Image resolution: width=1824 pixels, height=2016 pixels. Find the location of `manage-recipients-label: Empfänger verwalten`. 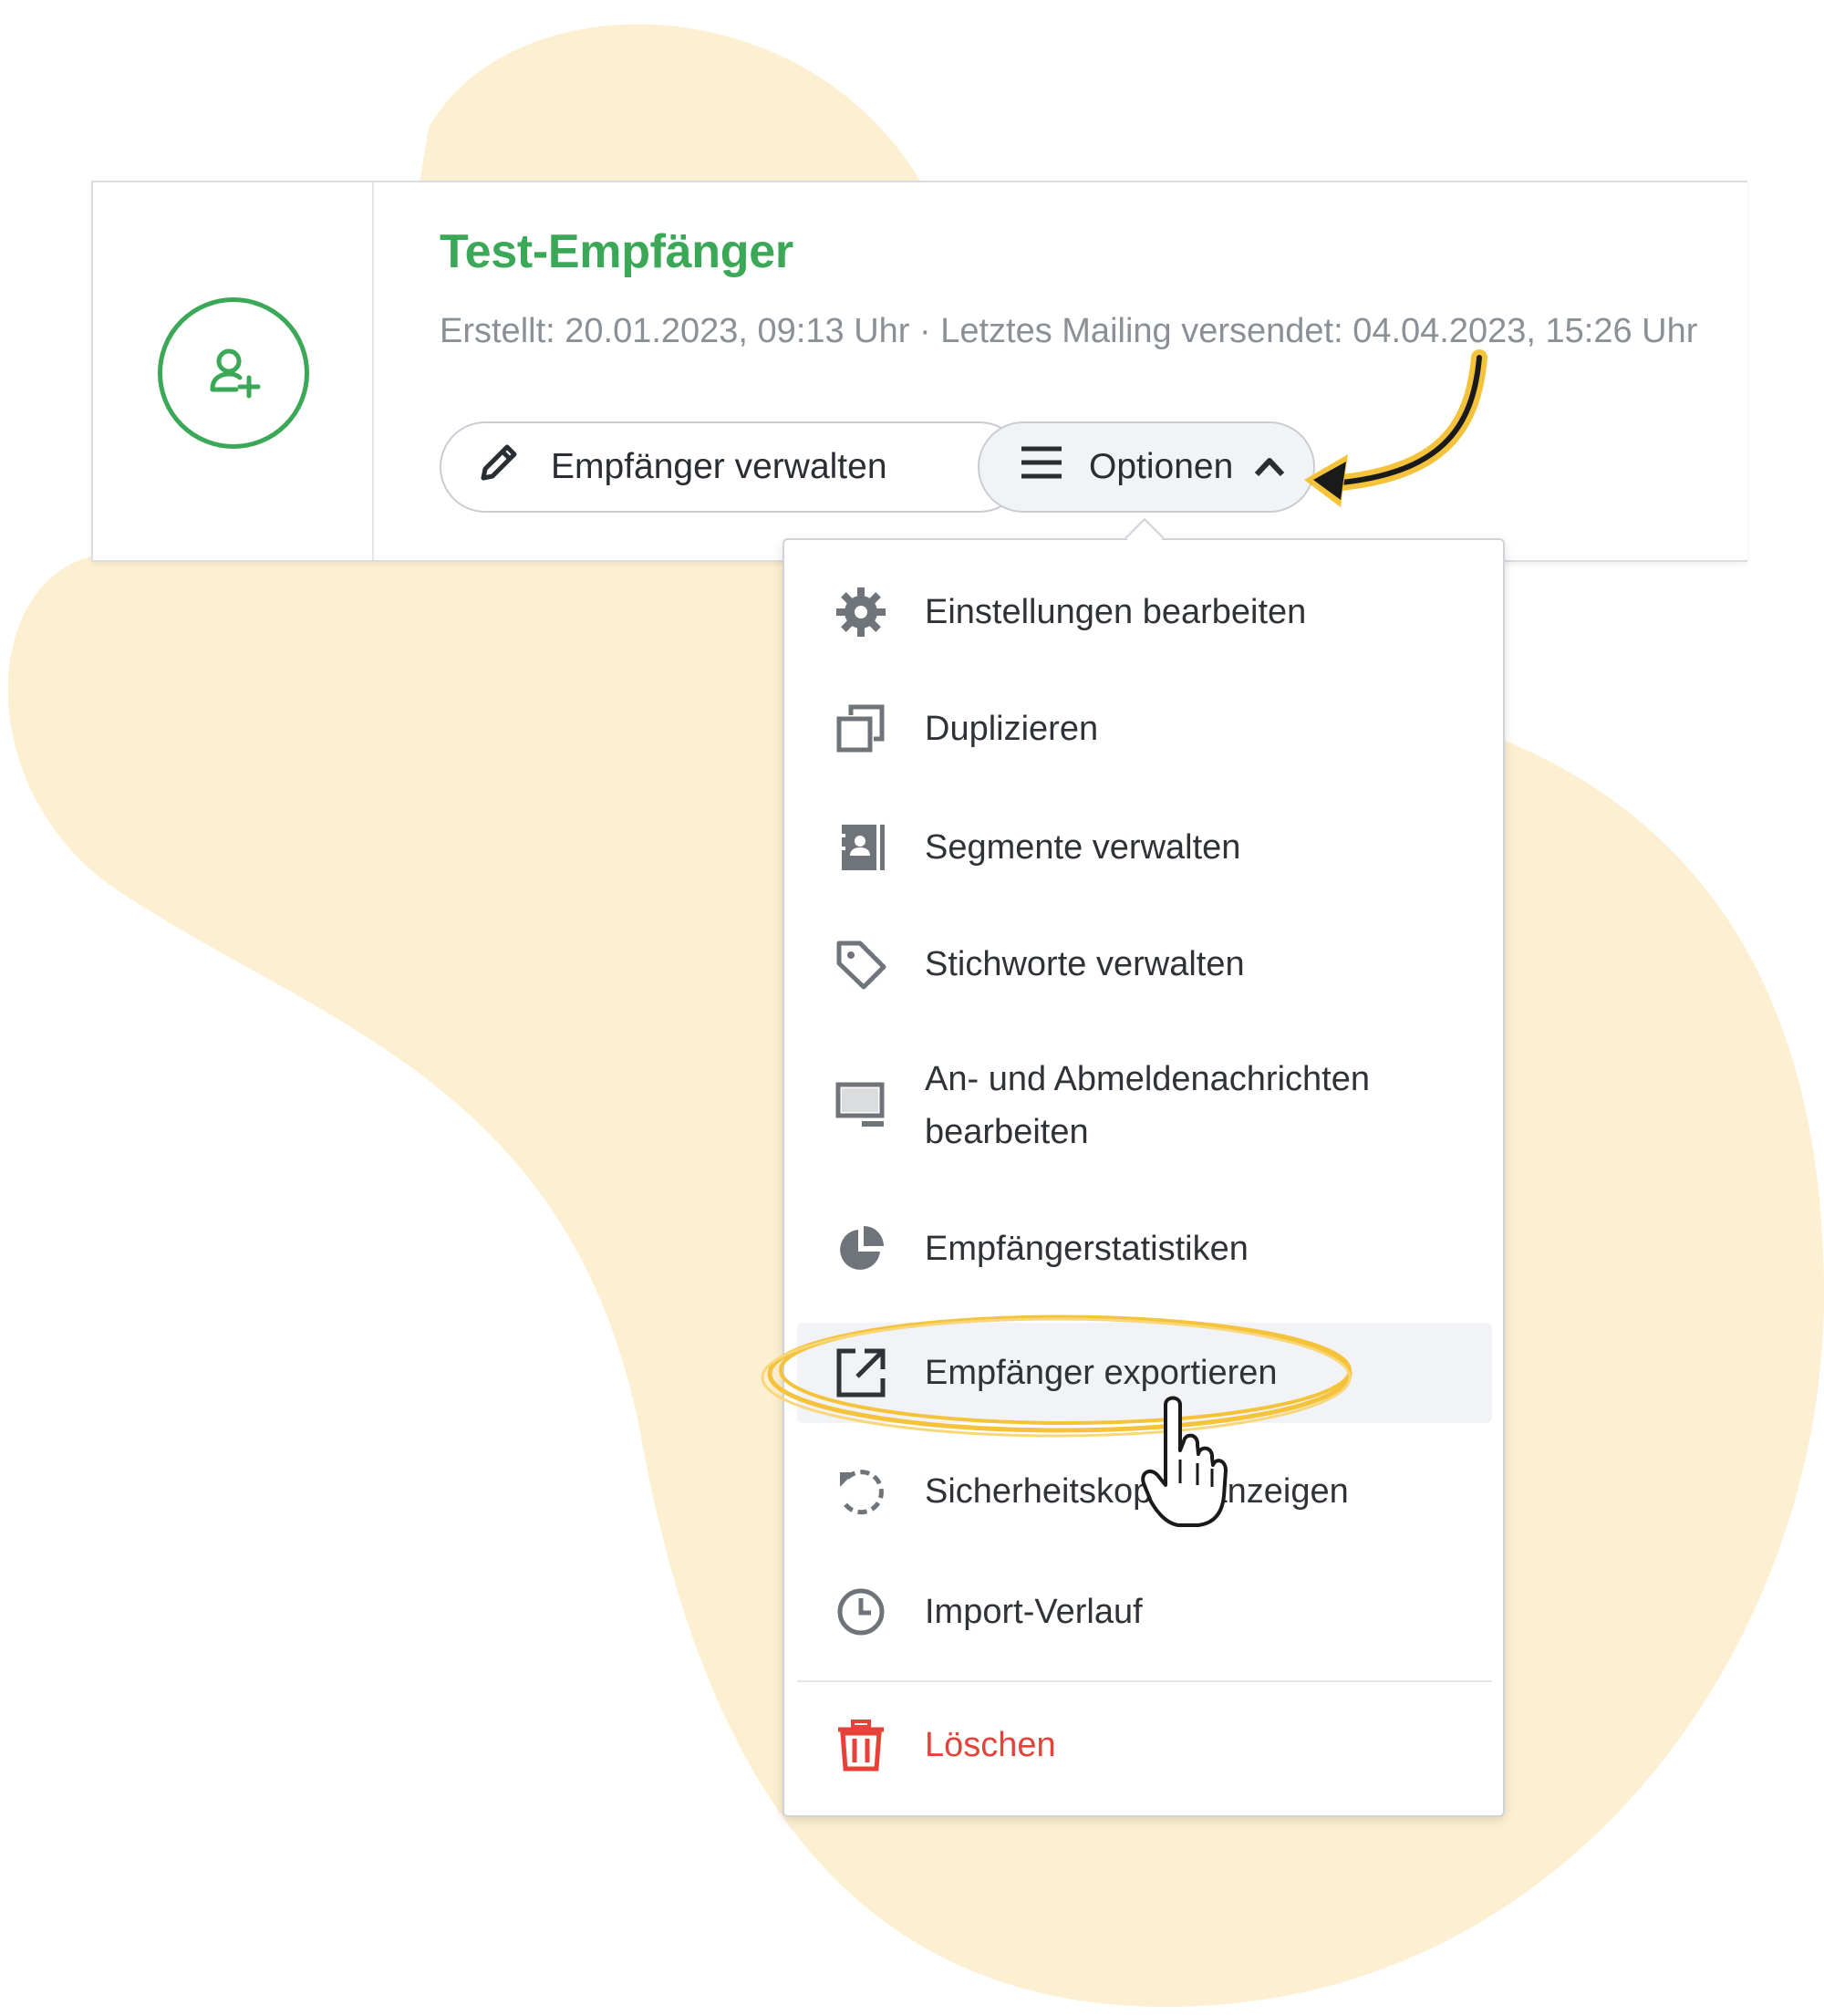

manage-recipients-label: Empfänger verwalten is located at coordinates (719, 467).